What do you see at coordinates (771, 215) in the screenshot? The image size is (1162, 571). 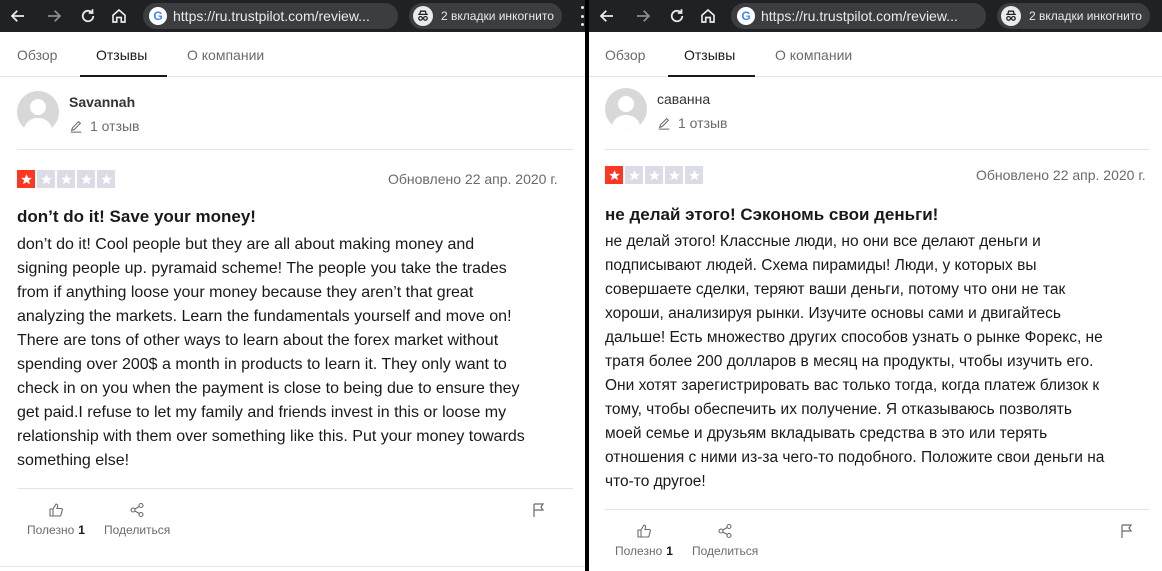 I see `review-title: не делай этого! Сэкономь свои деньги!` at bounding box center [771, 215].